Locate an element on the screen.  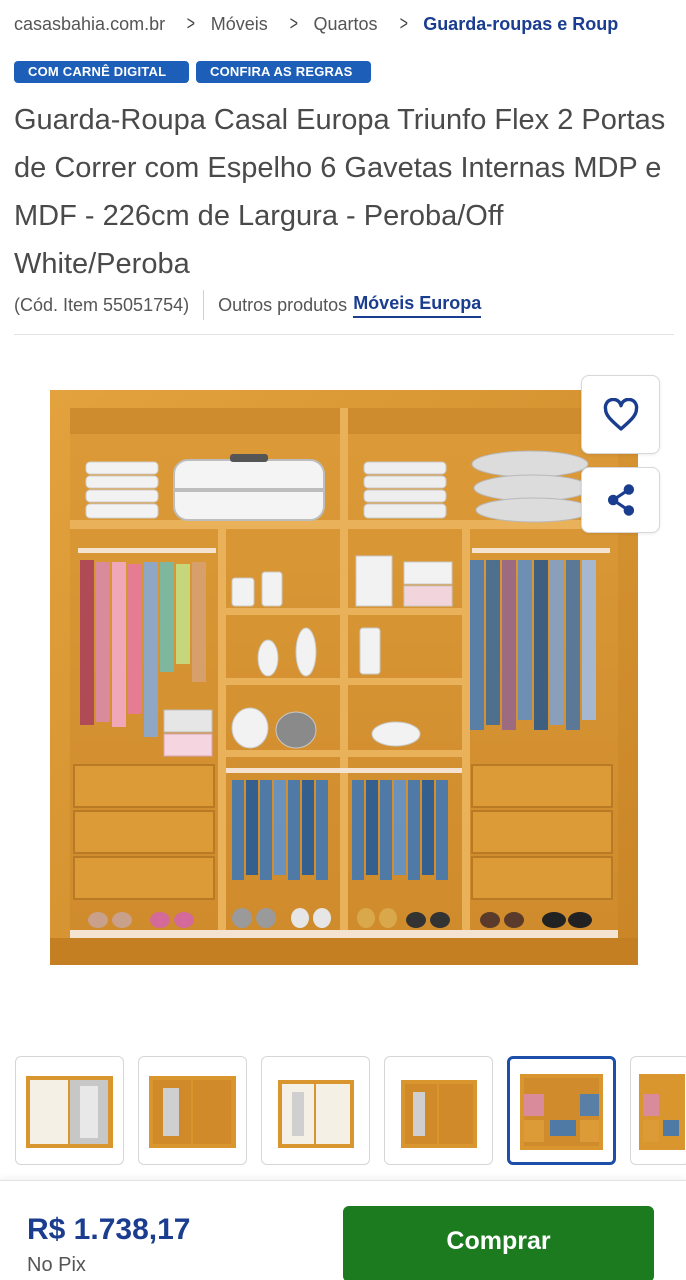
meta-divider is located at coordinates (204, 305).